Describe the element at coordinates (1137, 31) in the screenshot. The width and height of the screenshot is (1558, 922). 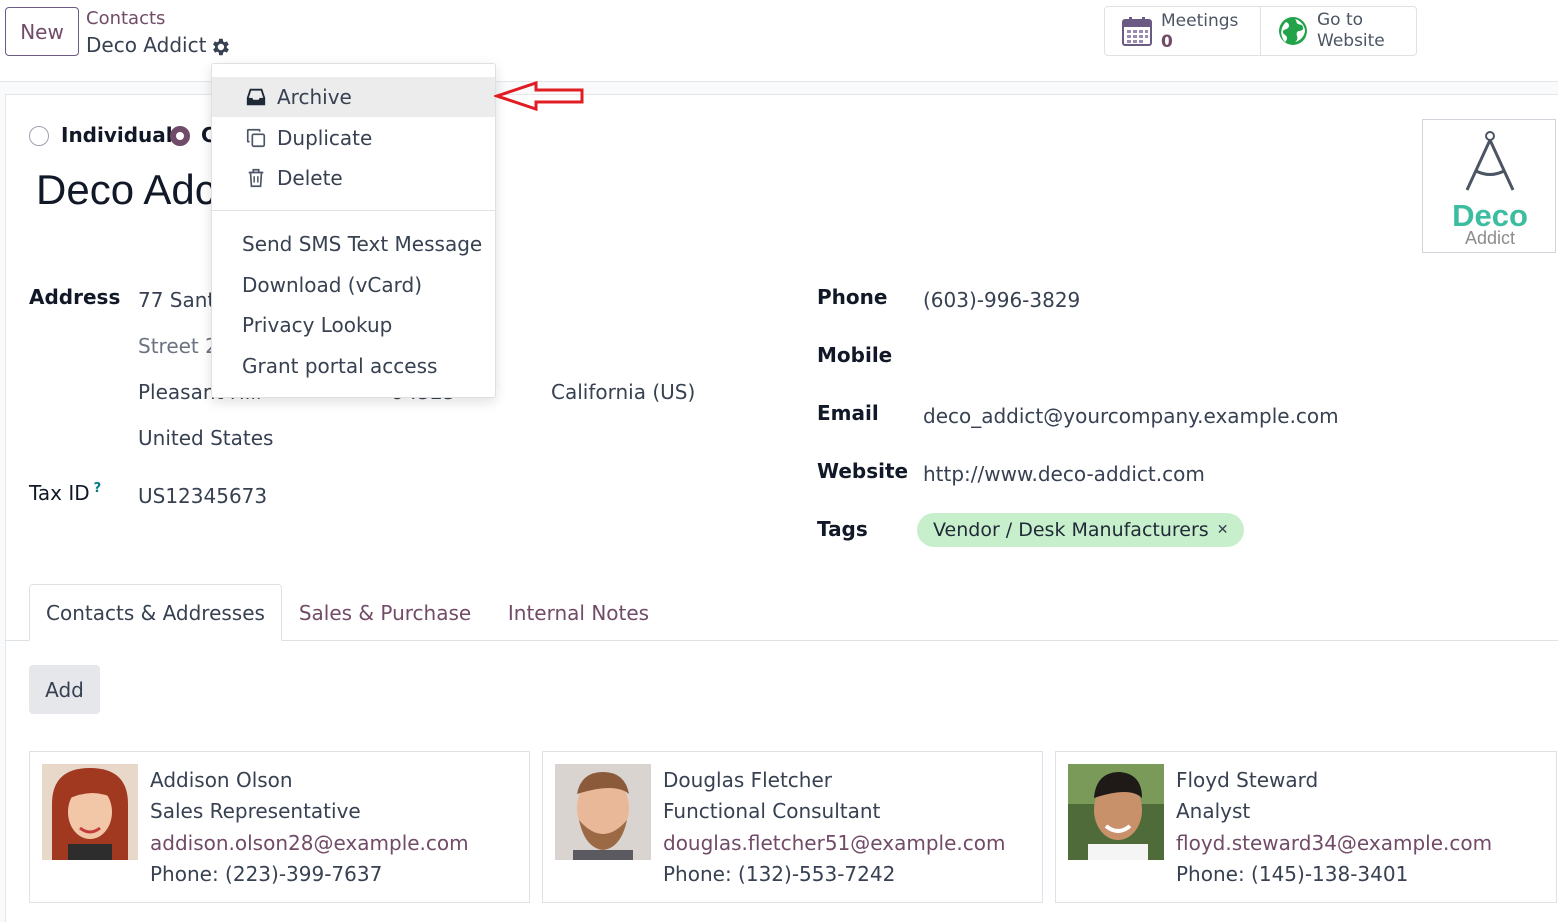
I see `calendar-icon` at that location.